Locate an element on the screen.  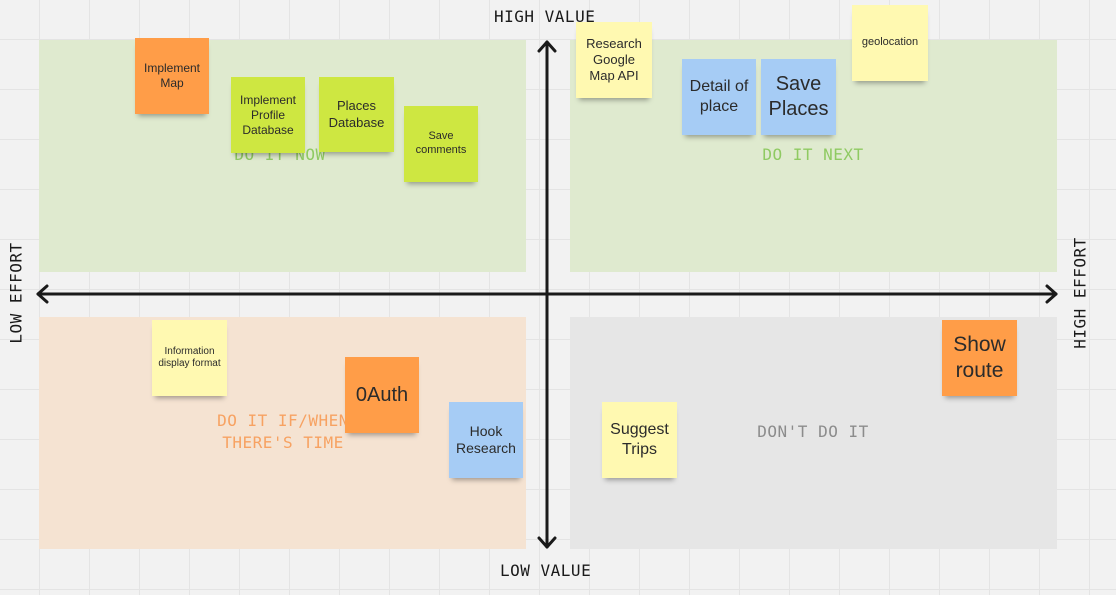
sticky-note-information-display-format: Information display format is located at coordinates (189, 358).